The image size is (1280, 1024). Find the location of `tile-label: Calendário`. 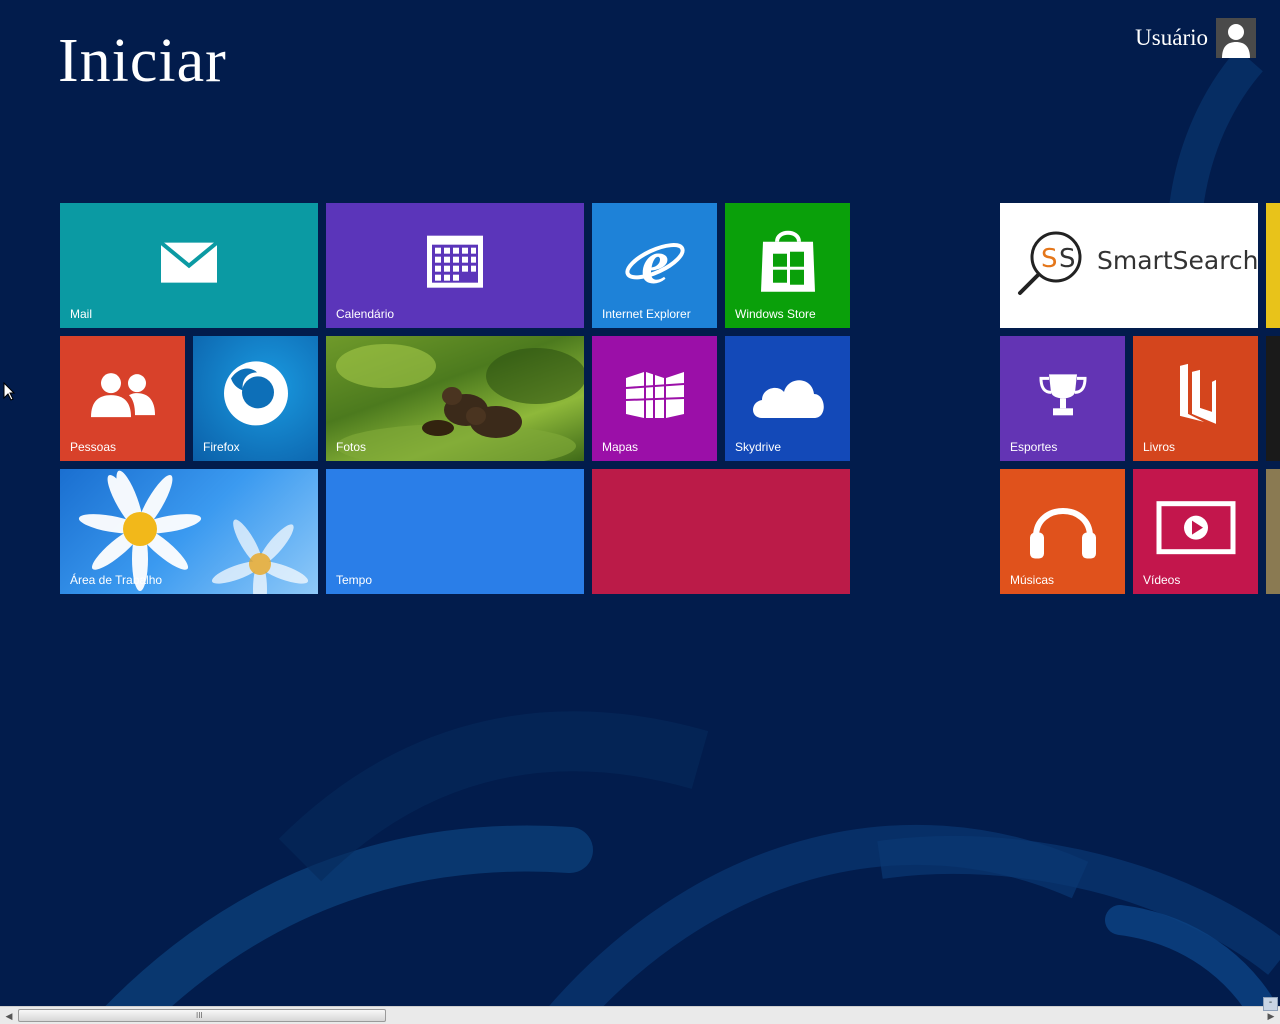

tile-label: Calendário is located at coordinates (365, 314).